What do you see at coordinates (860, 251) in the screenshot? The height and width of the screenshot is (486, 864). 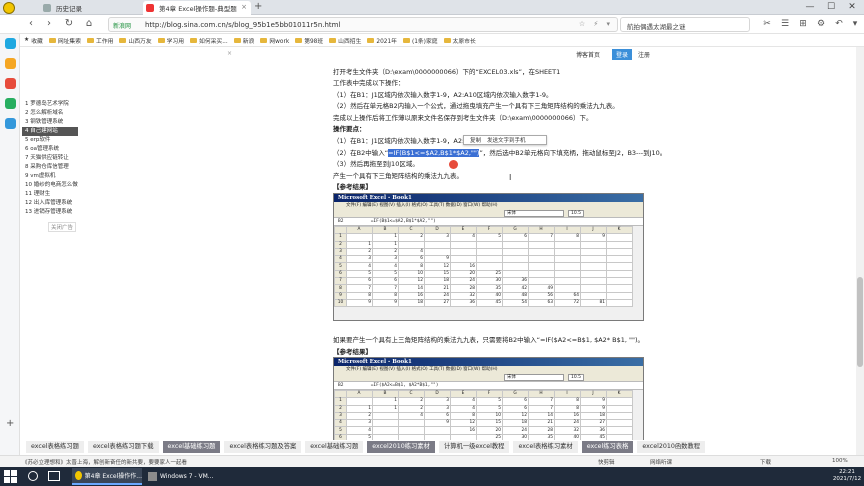 I see `page-scrollbar` at bounding box center [860, 251].